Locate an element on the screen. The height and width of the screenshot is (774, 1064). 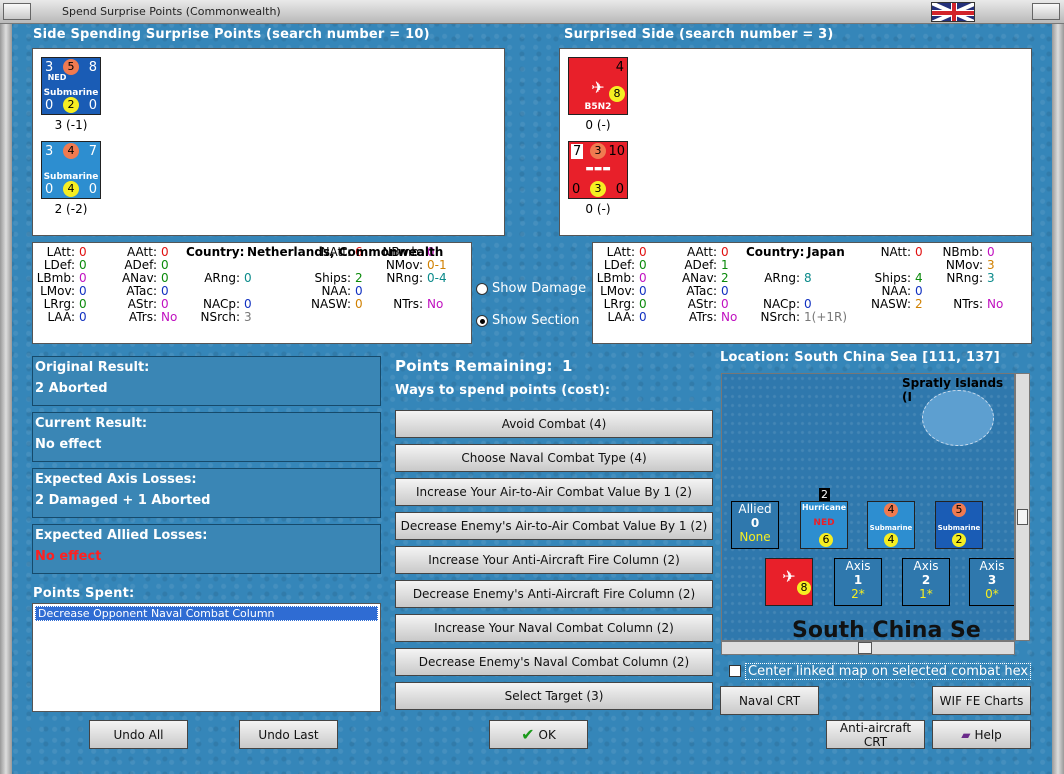
center-linked-checkbox is located at coordinates (735, 671).